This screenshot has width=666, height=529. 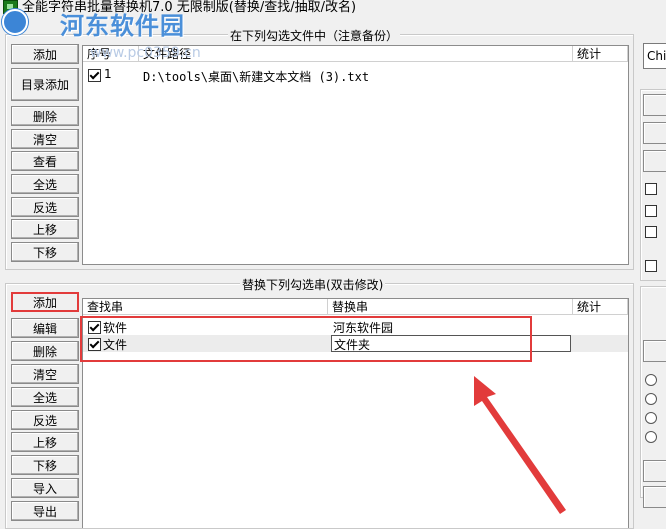 What do you see at coordinates (256, 77) in the screenshot?
I see `file-row-path: D:\tools\桌面\新建文本文档 (3).txt` at bounding box center [256, 77].